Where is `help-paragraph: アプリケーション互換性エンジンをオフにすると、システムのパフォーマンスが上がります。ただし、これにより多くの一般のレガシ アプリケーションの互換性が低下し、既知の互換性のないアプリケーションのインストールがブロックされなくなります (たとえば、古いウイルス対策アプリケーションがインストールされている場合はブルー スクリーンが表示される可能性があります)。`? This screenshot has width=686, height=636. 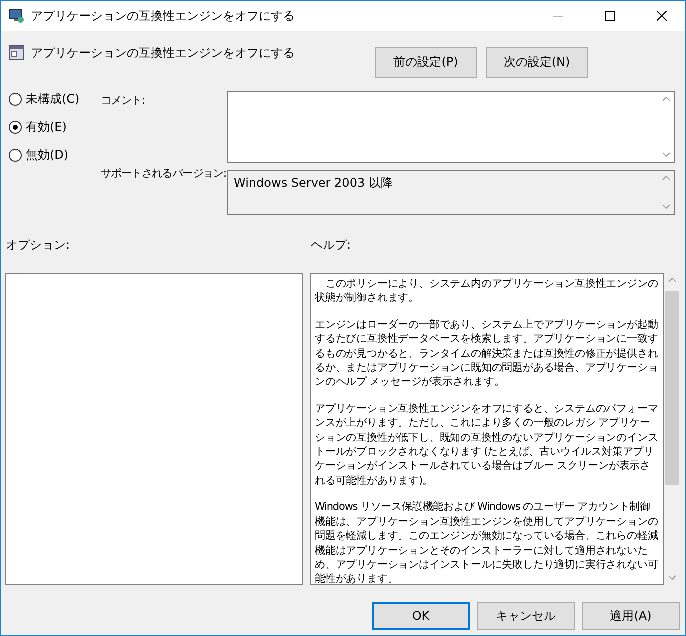
help-paragraph: アプリケーション互換性エンジンをオフにすると、システムのパフォーマンスが上がります。ただし、これにより多くの一般のレガシ アプリケーションの互換性が低下し、既知の互換性のないアプリケーションのインストールがブロックされなくなります (たとえば、古いウイルス対策アプリケーションがインストールされている場合はブルー スクリーンが表示される可能性があります)。 is located at coordinates (487, 445).